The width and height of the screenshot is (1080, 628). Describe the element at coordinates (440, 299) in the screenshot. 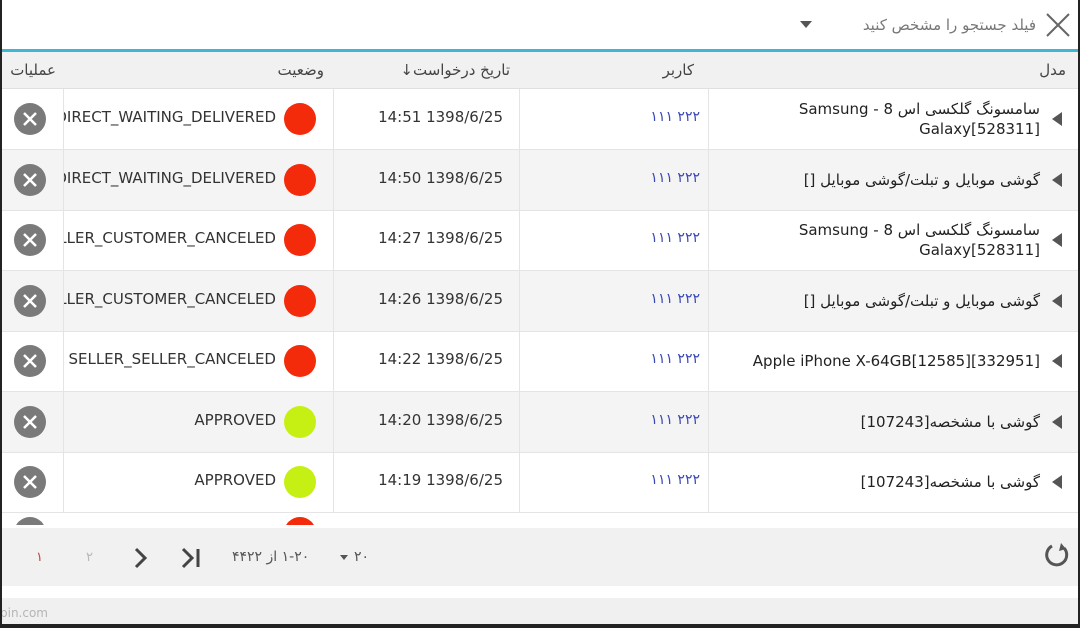

I see `row-date: 14:26 1398/6/25` at that location.